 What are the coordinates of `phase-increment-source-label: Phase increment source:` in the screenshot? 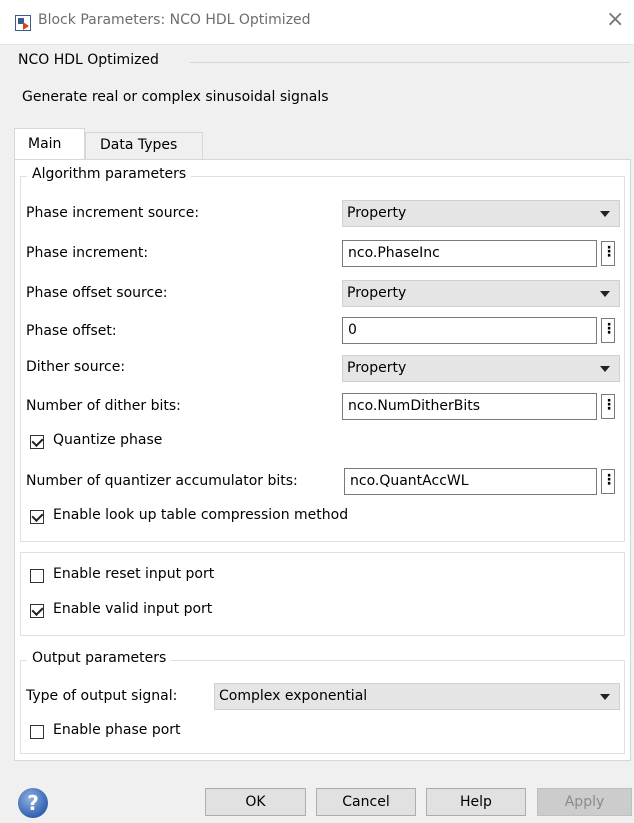 It's located at (113, 213).